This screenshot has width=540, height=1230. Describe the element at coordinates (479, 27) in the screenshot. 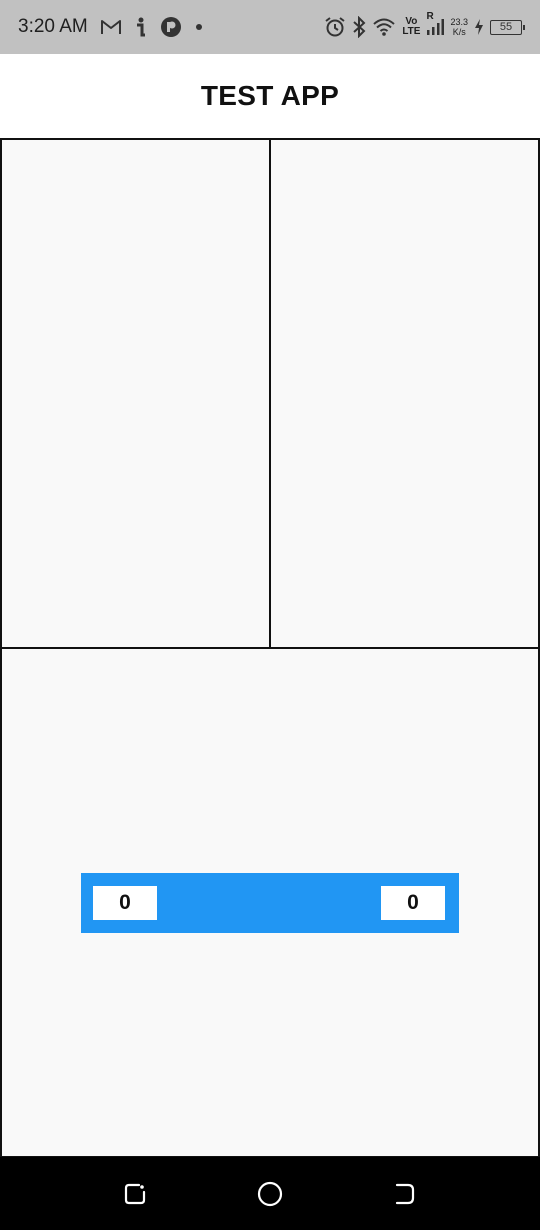

I see `charging-icon` at that location.